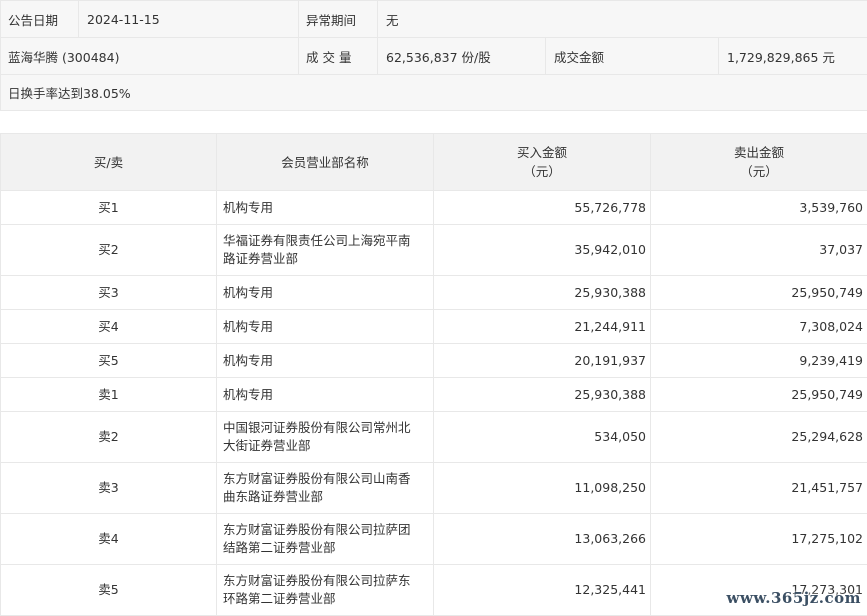  Describe the element at coordinates (793, 56) in the screenshot. I see `amount-value: 1,729,829,865 元` at that location.